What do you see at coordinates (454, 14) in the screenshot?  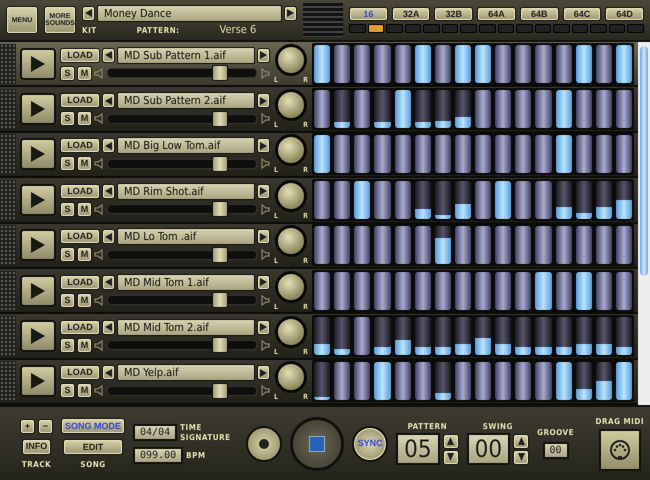 I see `pattern-length-tab: 32B` at bounding box center [454, 14].